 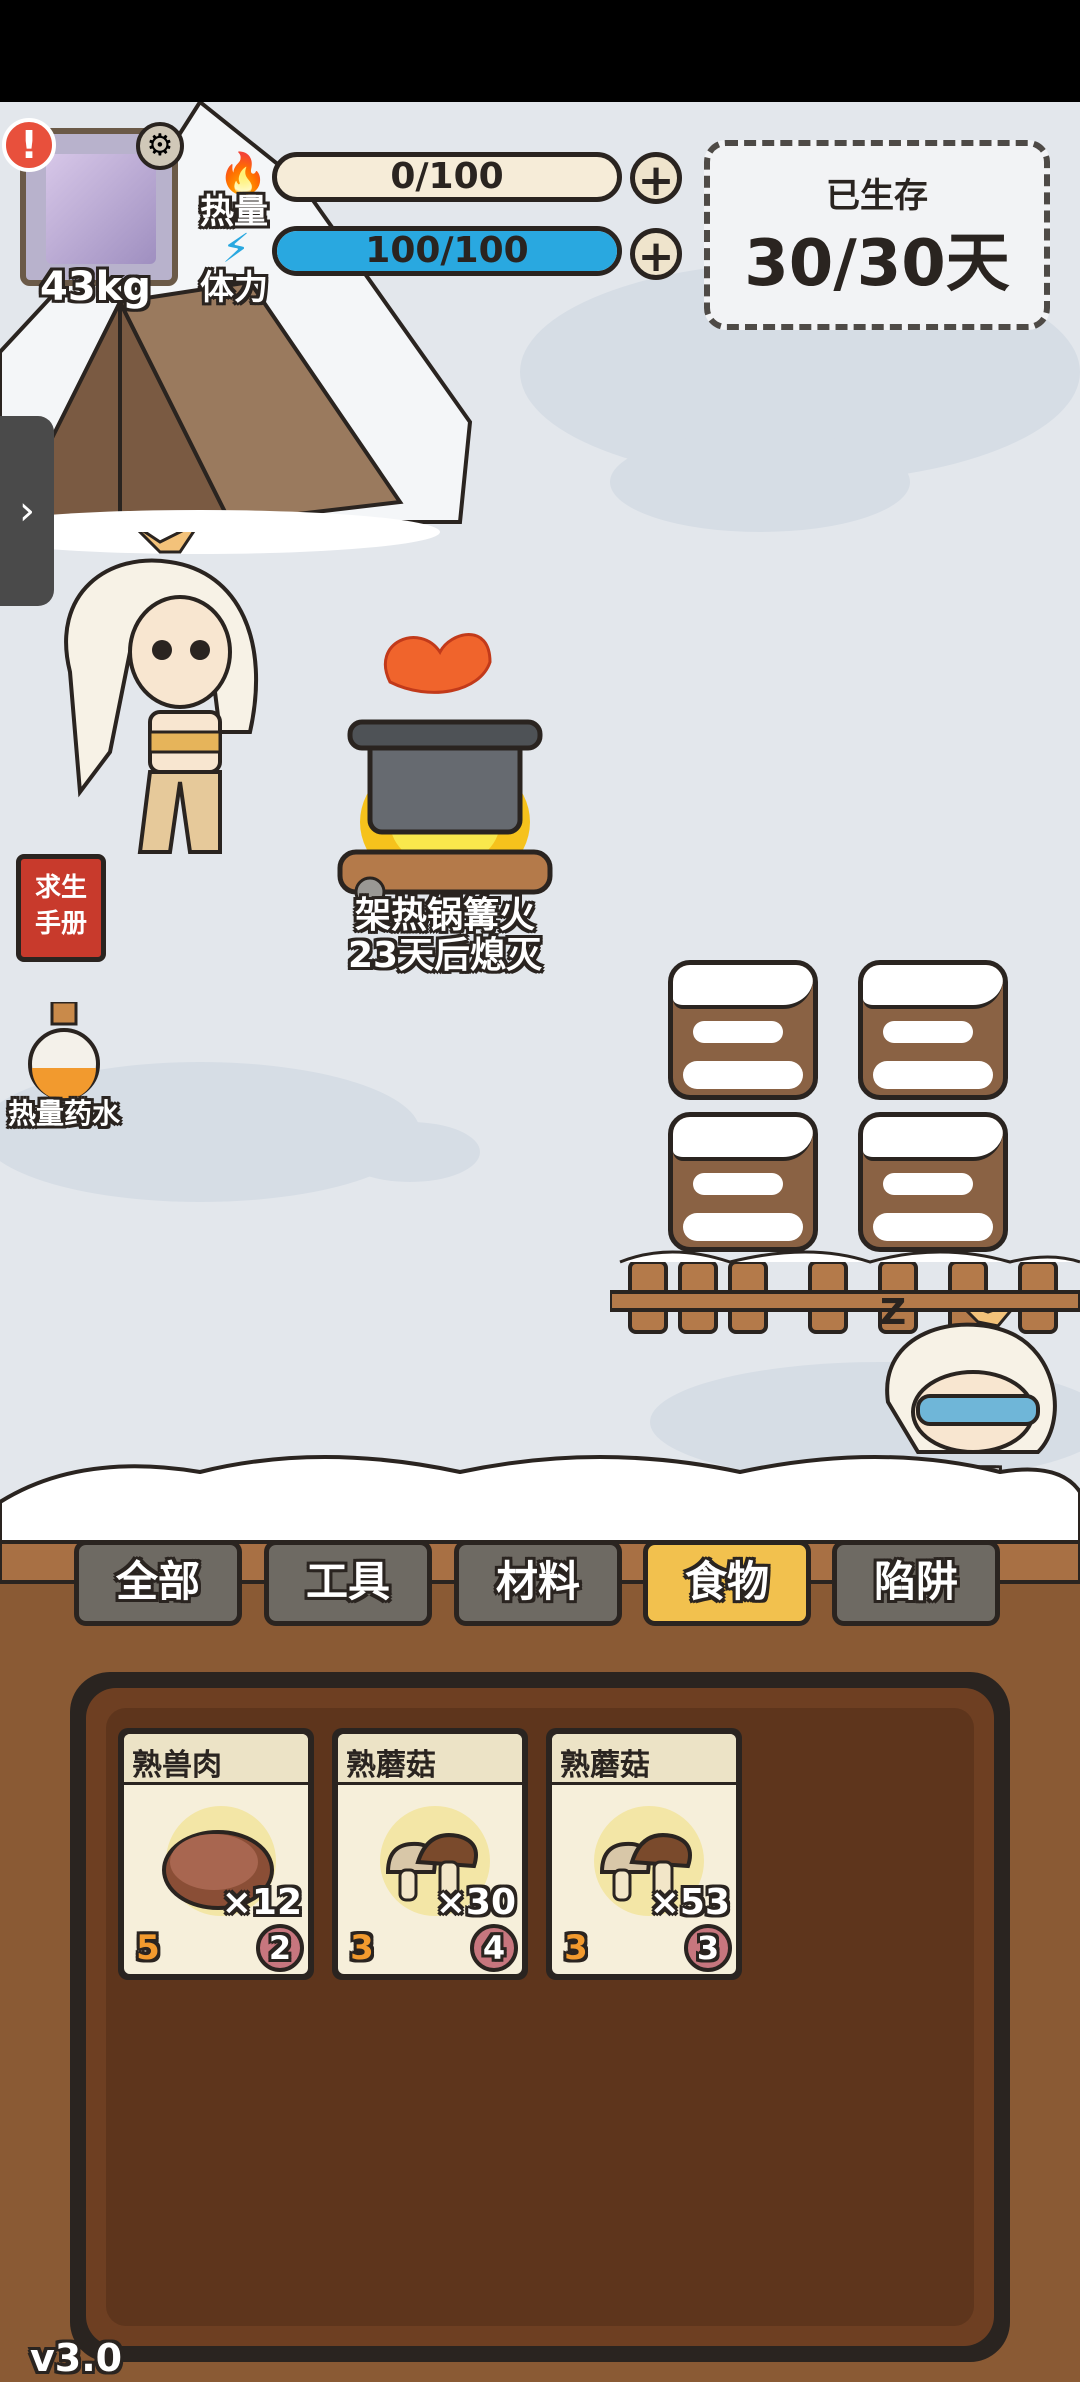 I want to click on item-stamina-value: 2, so click(x=280, y=1948).